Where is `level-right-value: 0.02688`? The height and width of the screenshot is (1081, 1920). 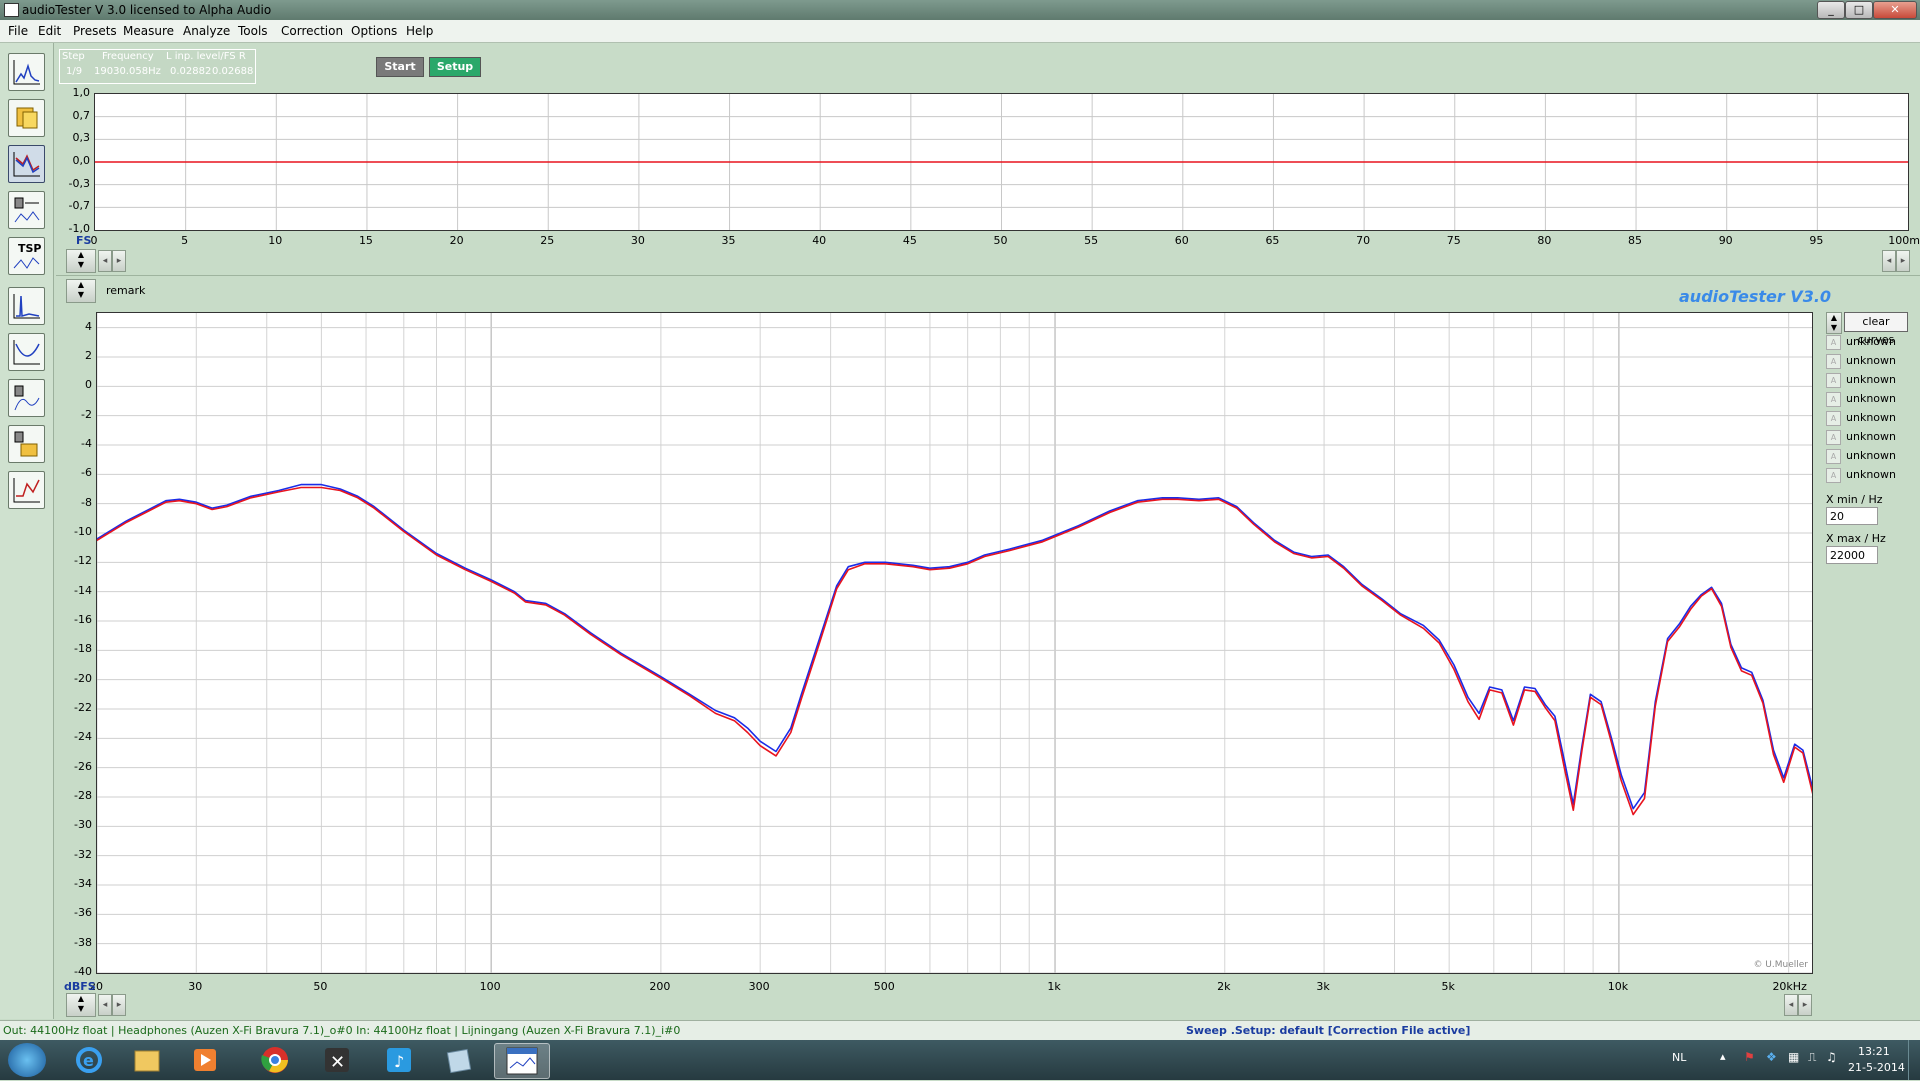 level-right-value: 0.02688 is located at coordinates (233, 71).